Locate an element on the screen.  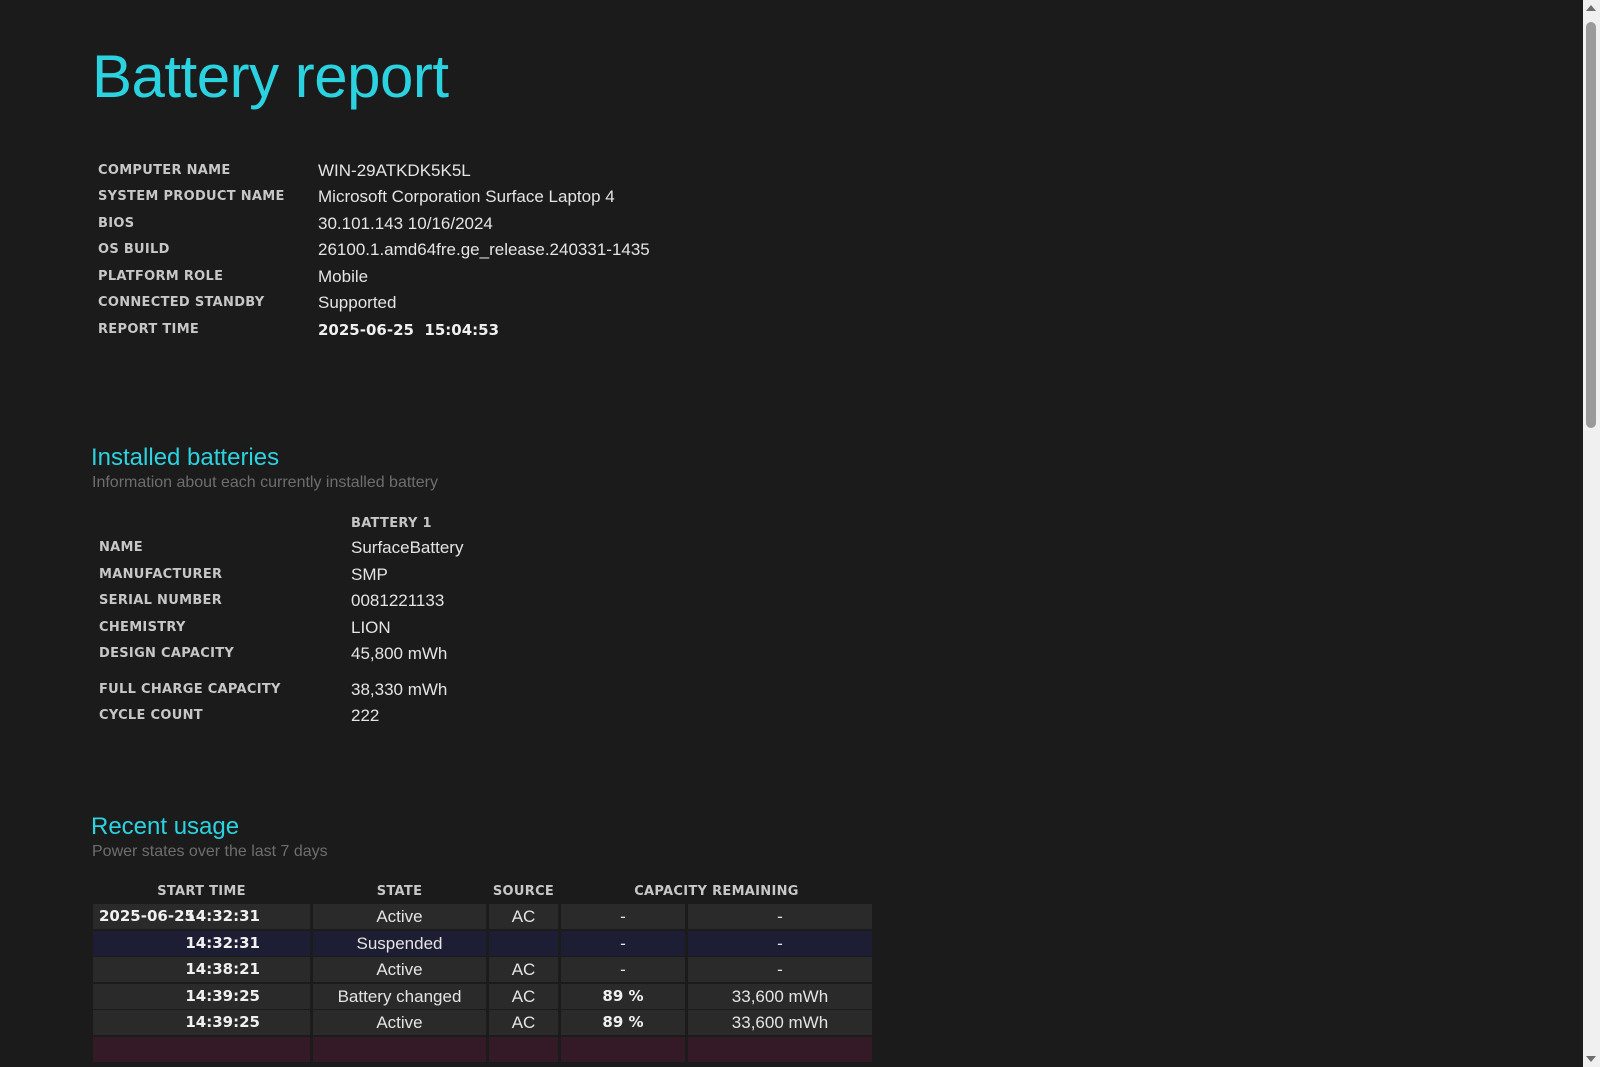
cell-time: 14:38:21 is located at coordinates (222, 969).